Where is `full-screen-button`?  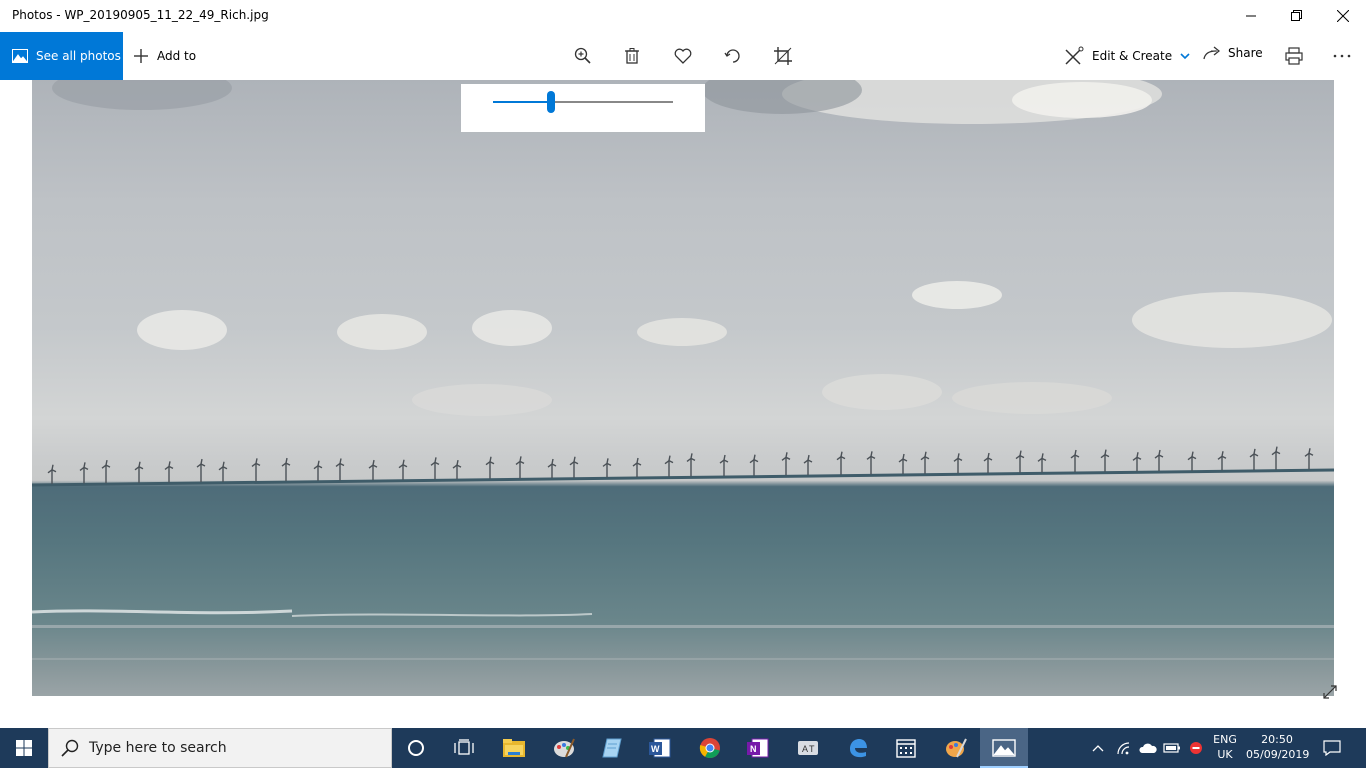
full-screen-button is located at coordinates (1330, 692).